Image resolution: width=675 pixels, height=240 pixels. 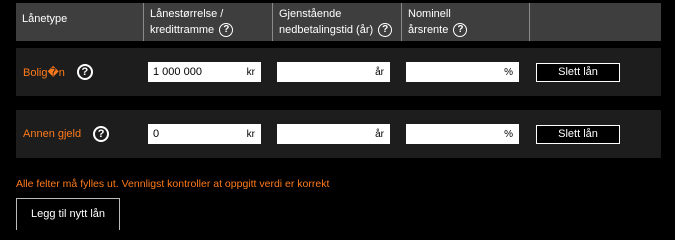 What do you see at coordinates (204, 134) in the screenshot?
I see `loan-amount-input: 0 kr` at bounding box center [204, 134].